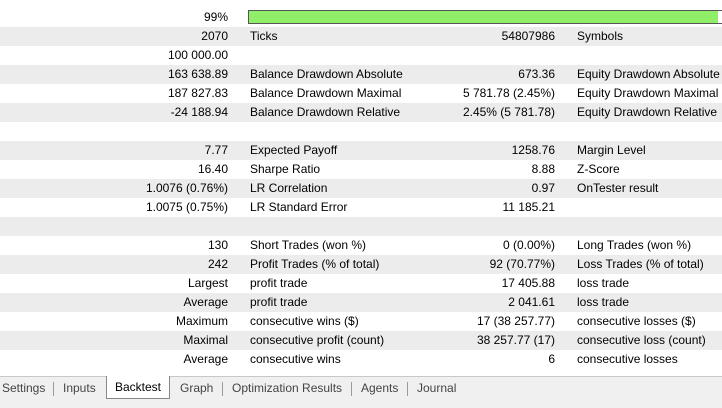 The width and height of the screenshot is (722, 408). Describe the element at coordinates (648, 93) in the screenshot. I see `metric-label-right: Equity Drawdown Maximal` at that location.